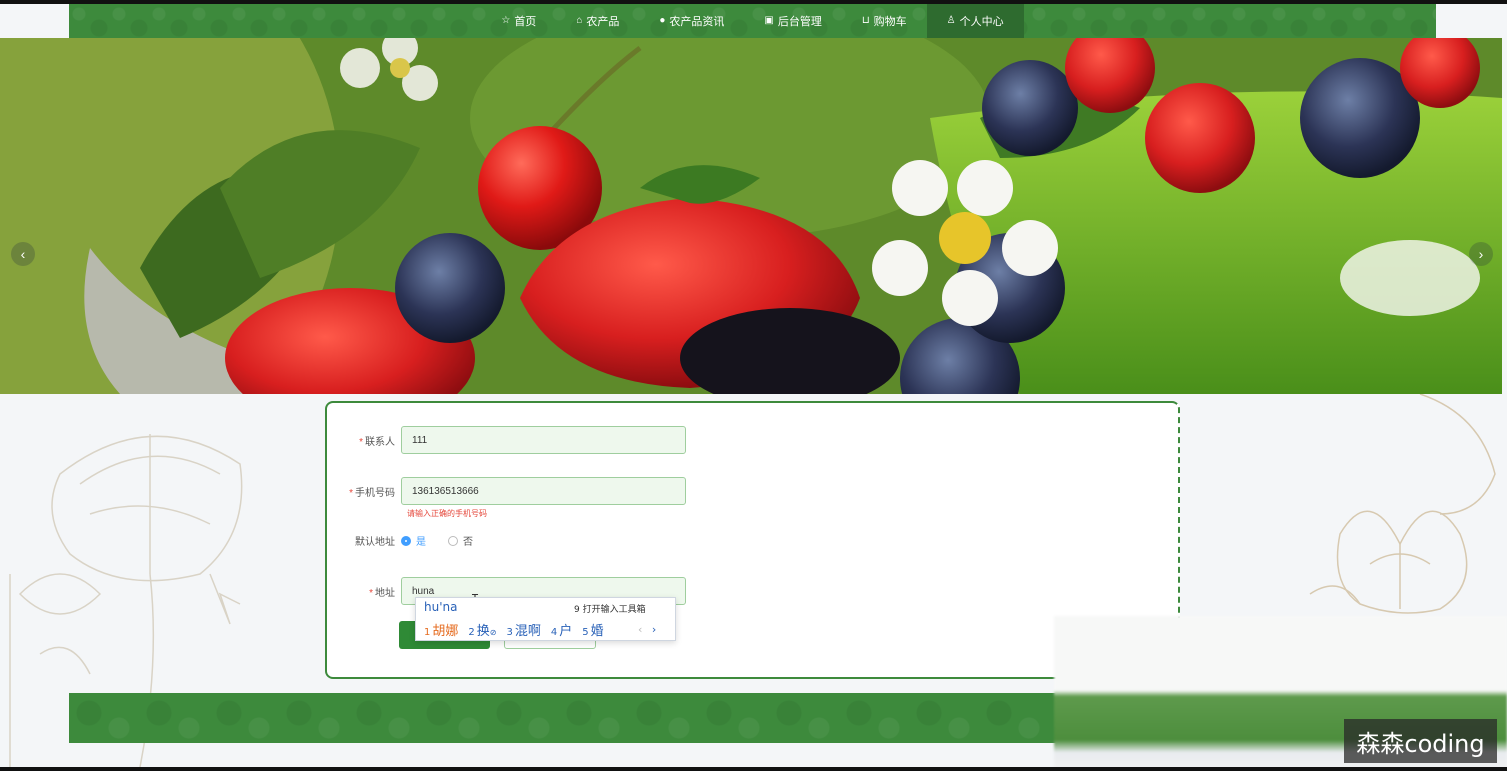 The width and height of the screenshot is (1507, 771). I want to click on nav-cart-label: 购物车, so click(890, 22).